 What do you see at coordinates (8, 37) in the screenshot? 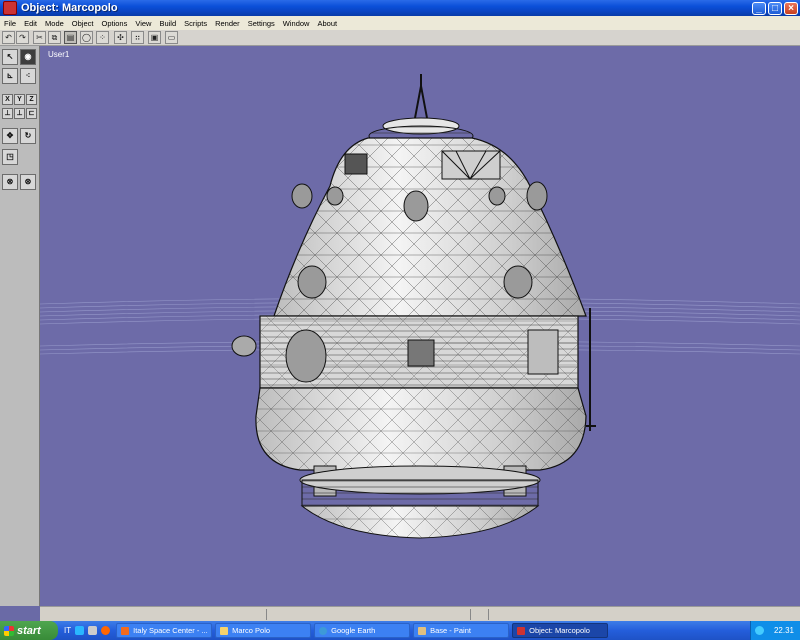
I see `undo-icon: ↶` at bounding box center [8, 37].